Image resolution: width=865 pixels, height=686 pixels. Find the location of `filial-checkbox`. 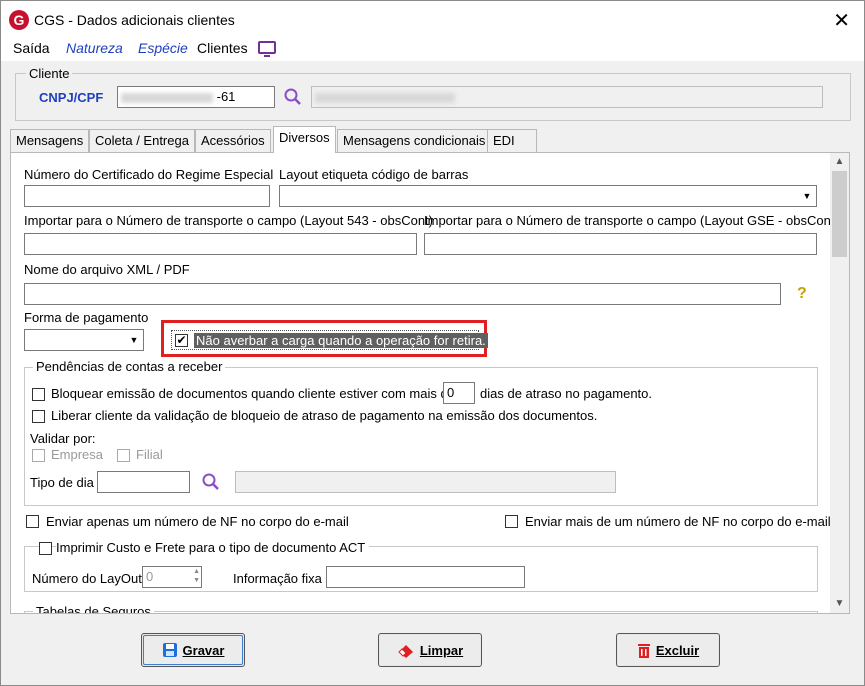

filial-checkbox is located at coordinates (123, 455).